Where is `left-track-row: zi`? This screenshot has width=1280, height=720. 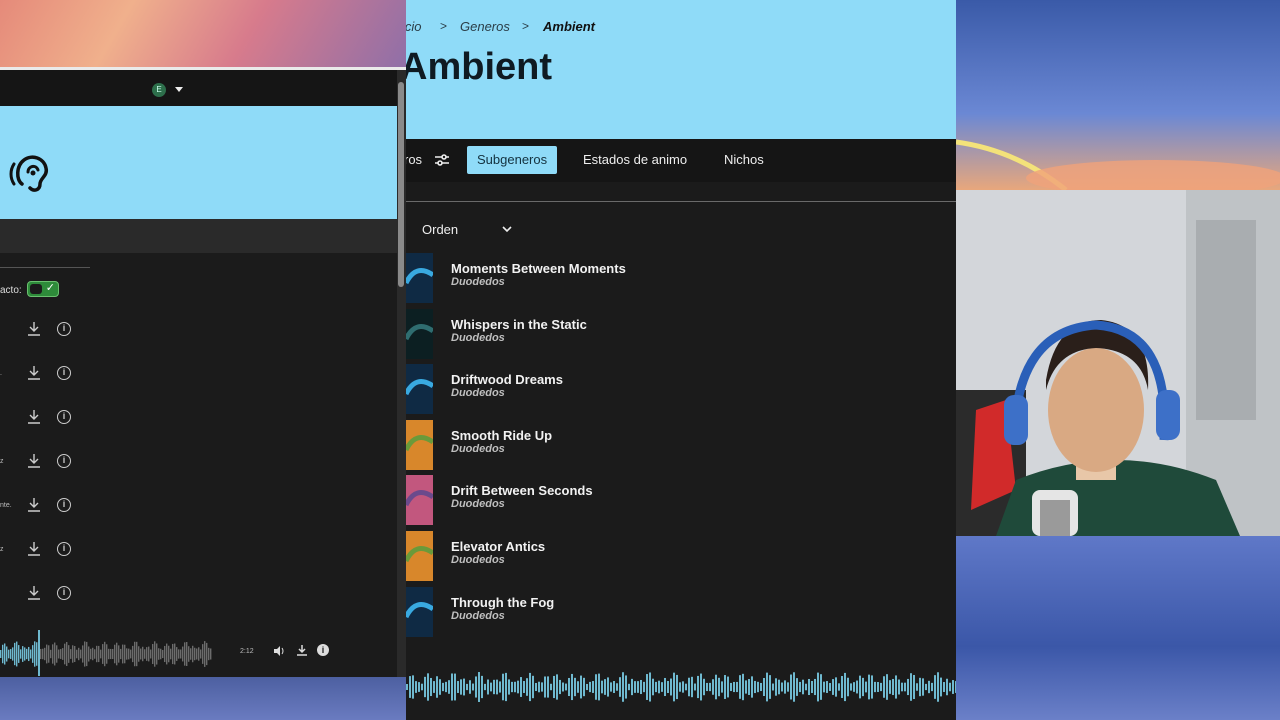 left-track-row: zi is located at coordinates (40, 463).